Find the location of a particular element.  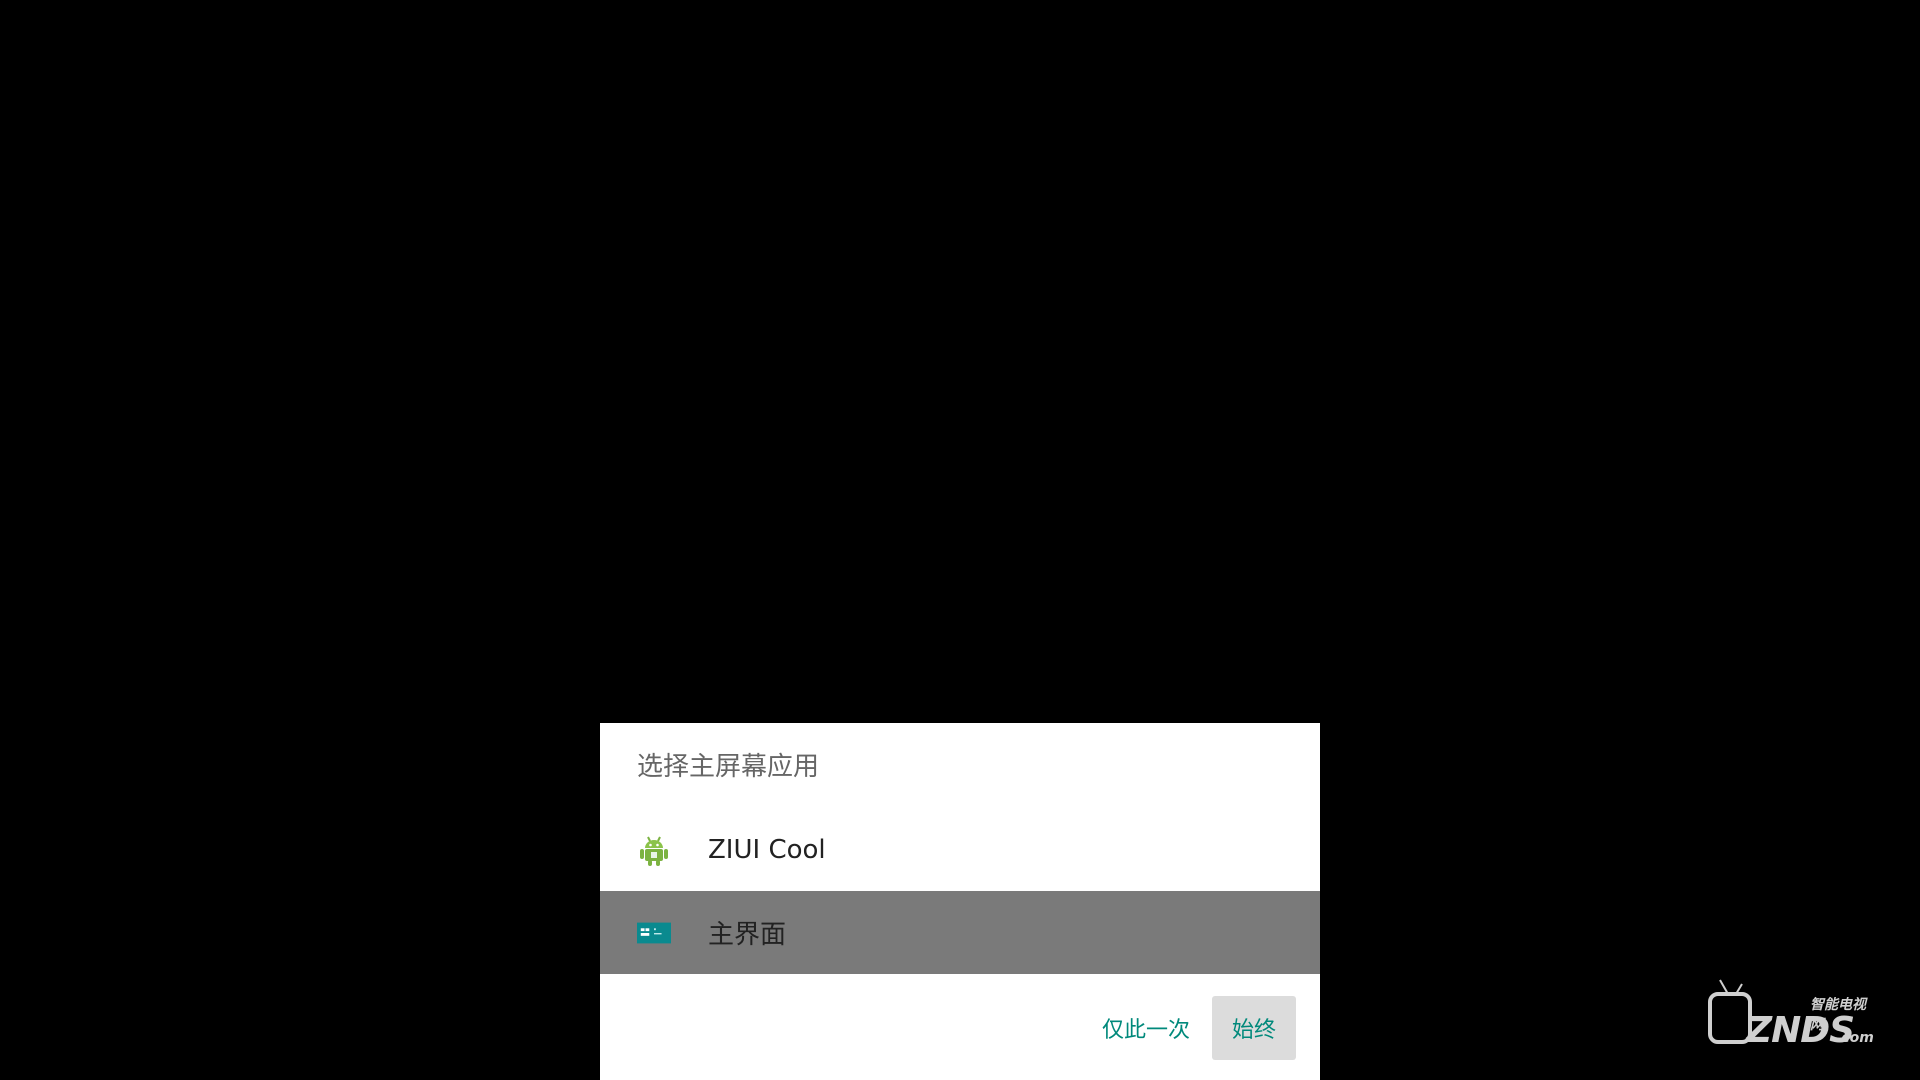

app-label: 主界面 is located at coordinates (747, 935).